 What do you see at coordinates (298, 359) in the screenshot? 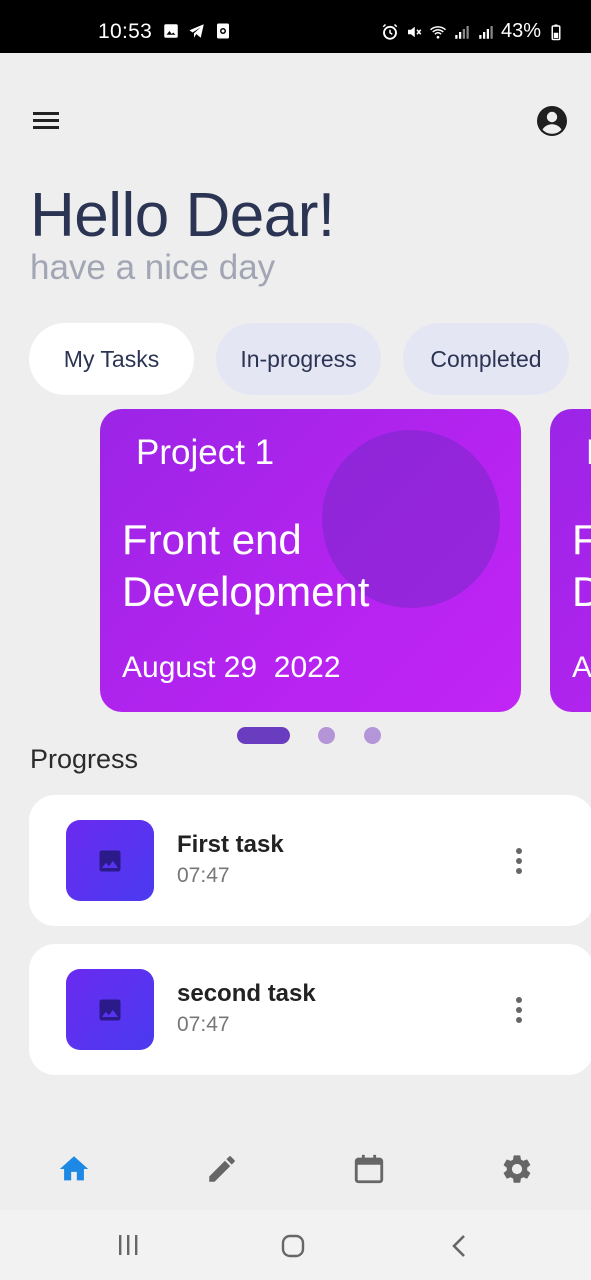
I see `tab-in-progress: In-progress` at bounding box center [298, 359].